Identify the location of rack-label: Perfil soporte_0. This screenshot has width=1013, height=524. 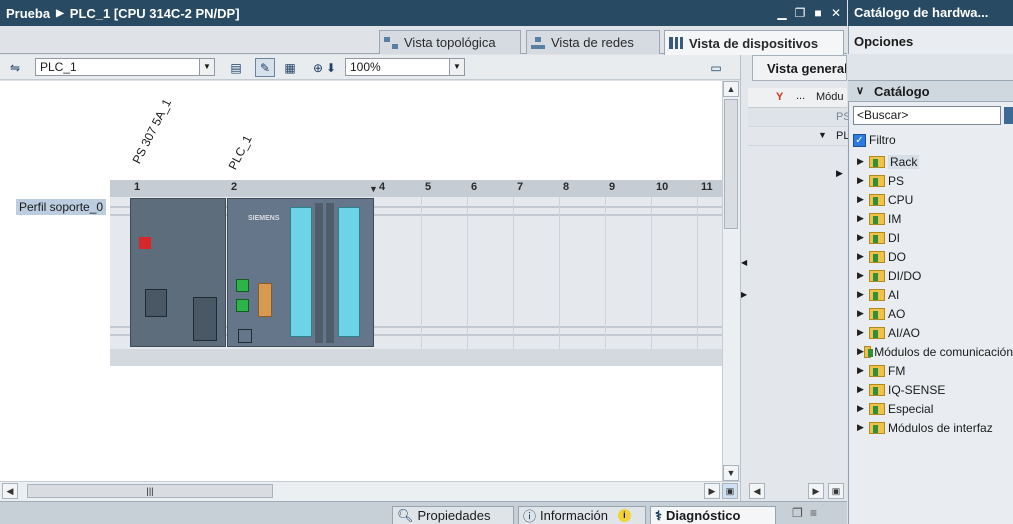
(61, 207).